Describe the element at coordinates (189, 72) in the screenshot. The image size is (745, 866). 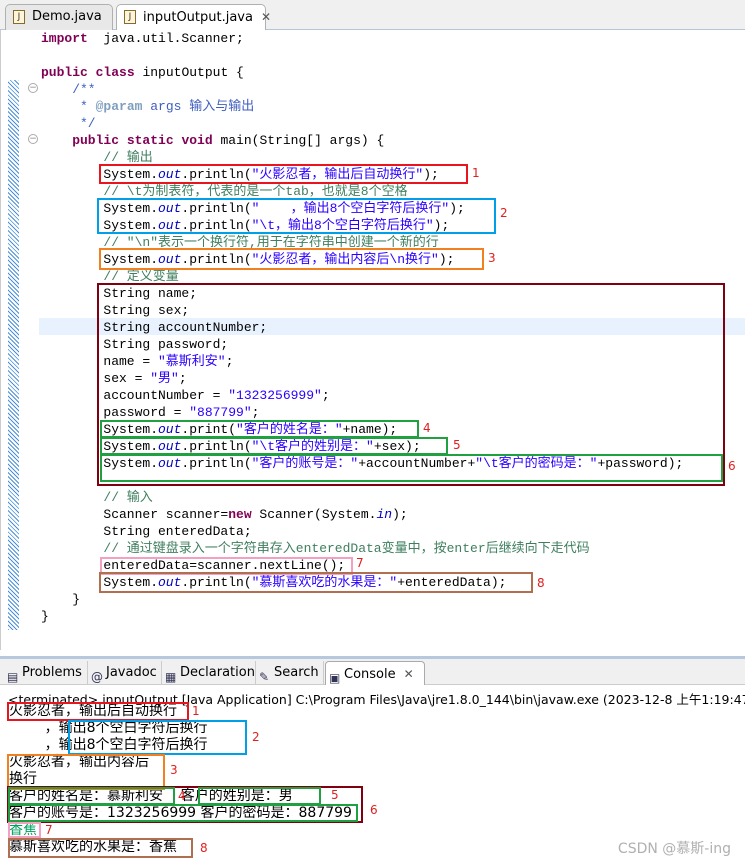
I see `code-token: inputOutput {` at that location.